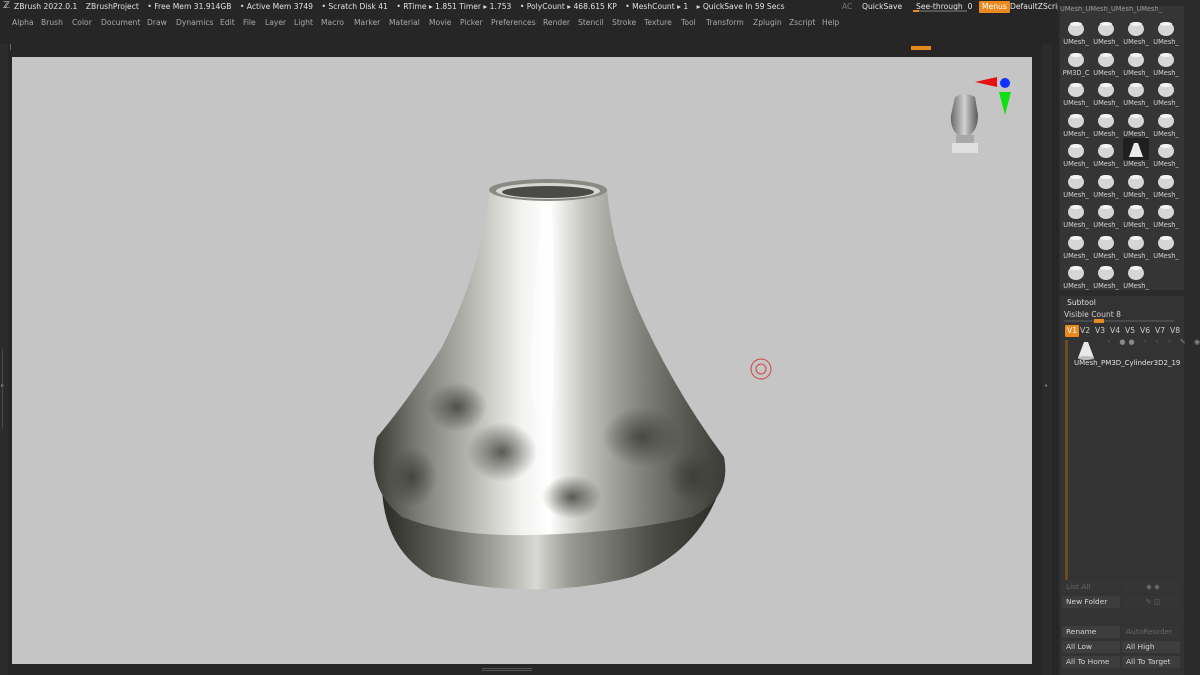 The height and width of the screenshot is (675, 1200). What do you see at coordinates (1115, 331) in the screenshot?
I see `version-tab-v4: V4` at bounding box center [1115, 331].